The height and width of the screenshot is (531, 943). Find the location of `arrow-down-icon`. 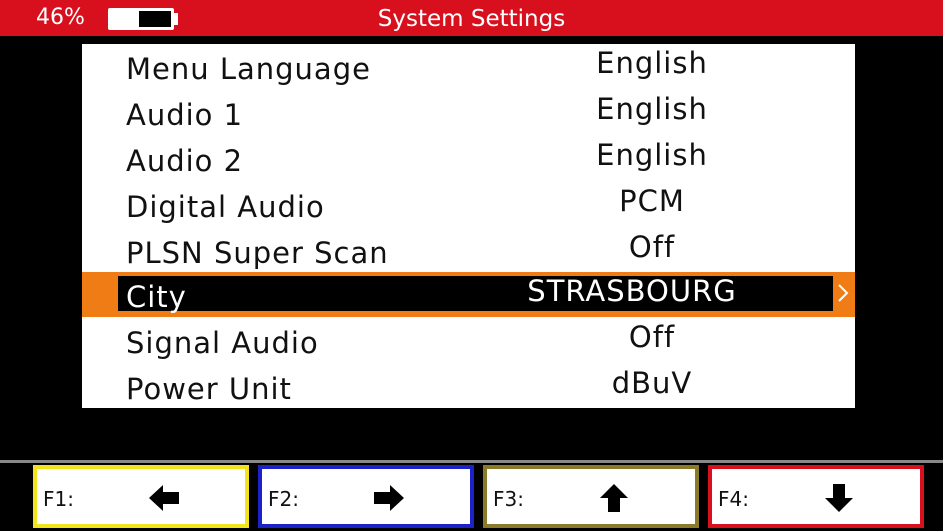

arrow-down-icon is located at coordinates (839, 498).